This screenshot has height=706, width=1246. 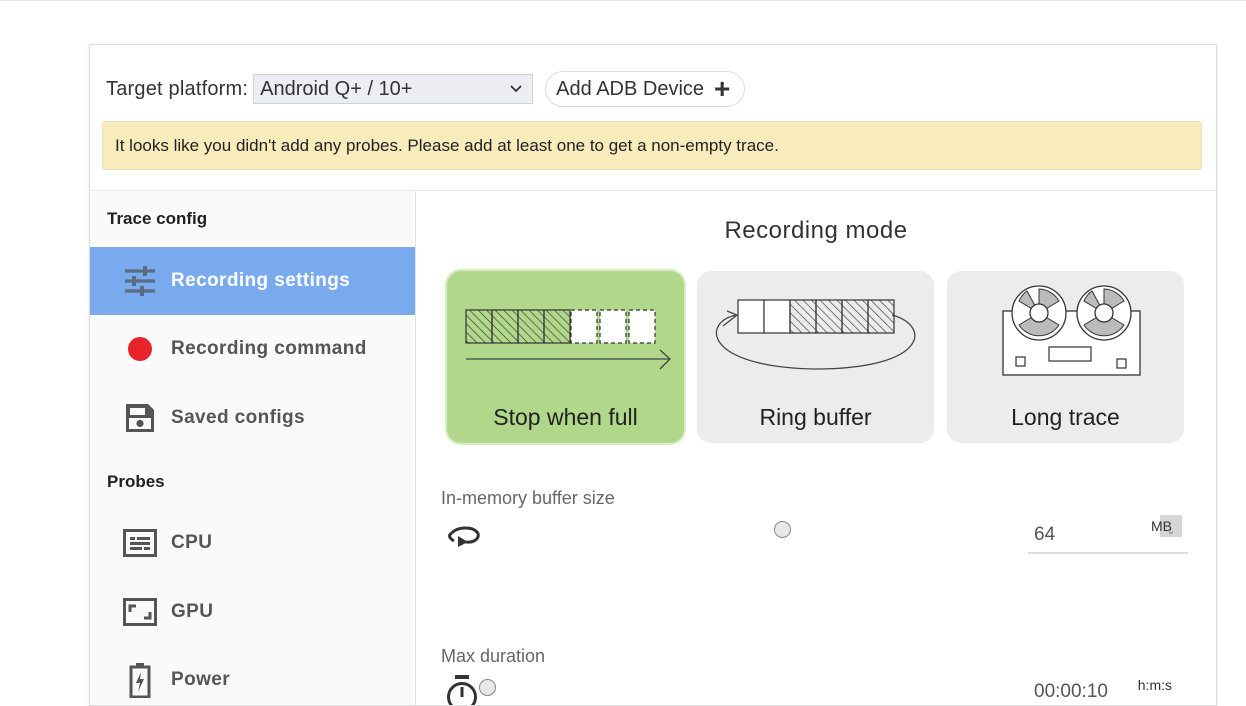 I want to click on mode-stop-when-full: Stop when full, so click(x=565, y=357).